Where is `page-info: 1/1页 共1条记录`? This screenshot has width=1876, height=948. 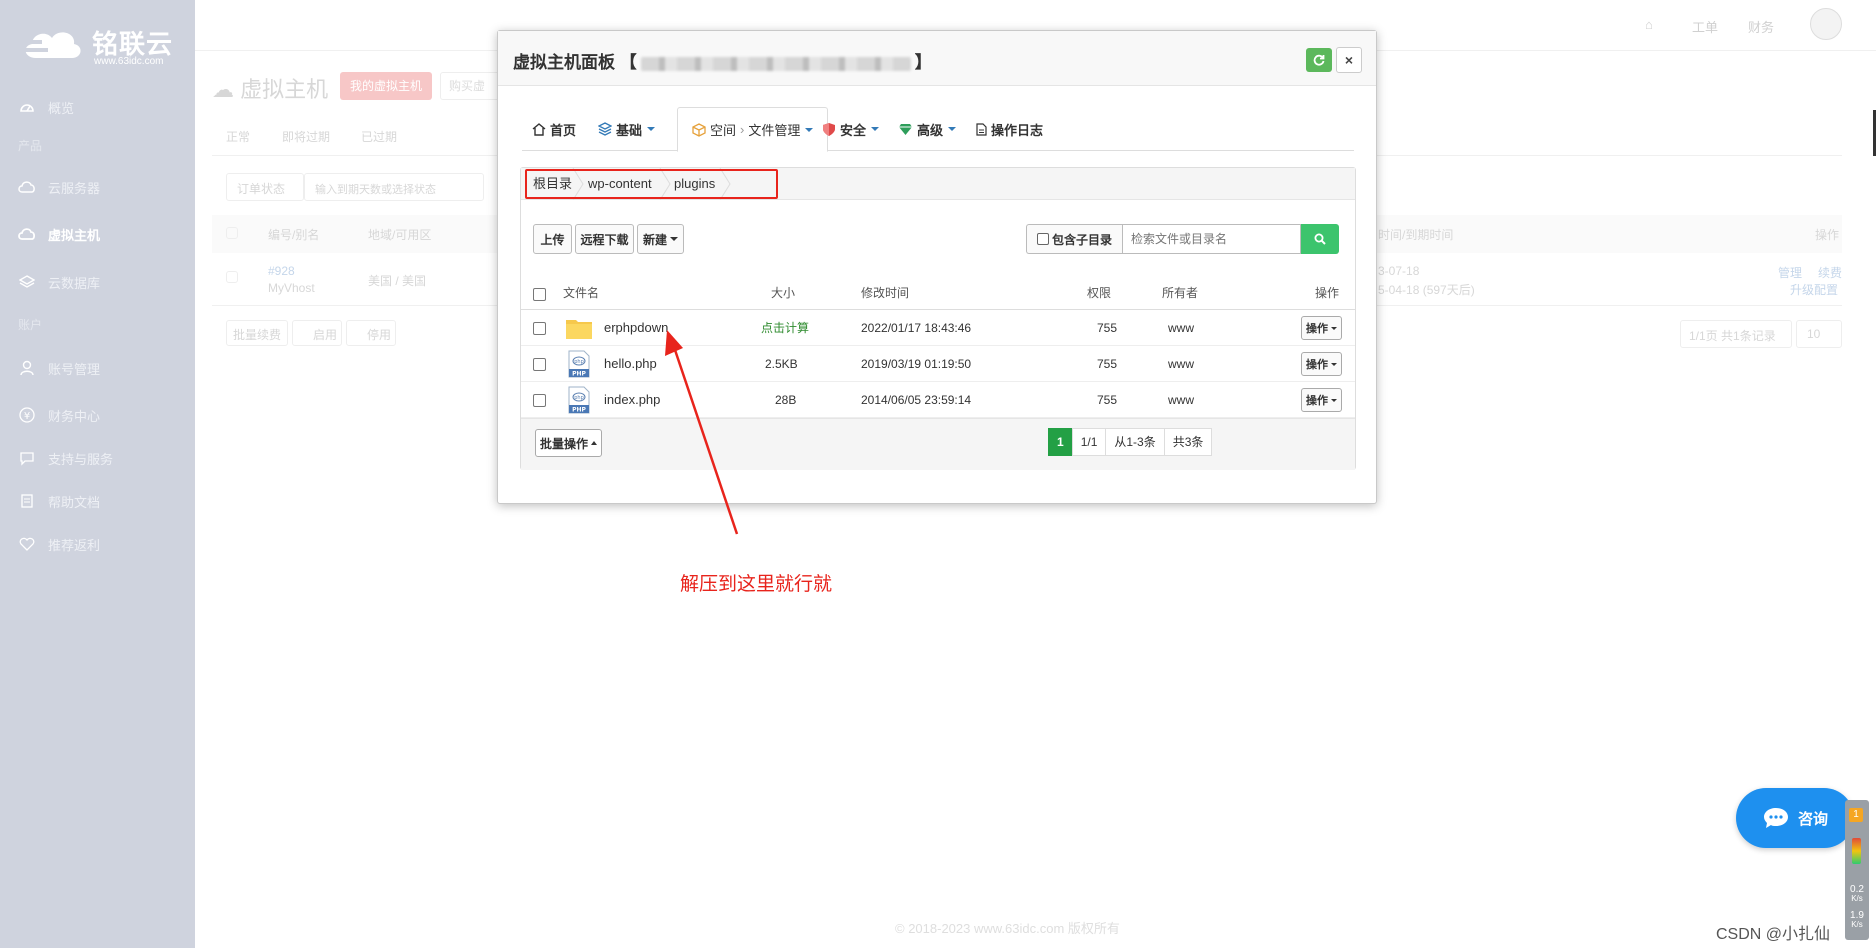 page-info: 1/1页 共1条记录 is located at coordinates (1736, 334).